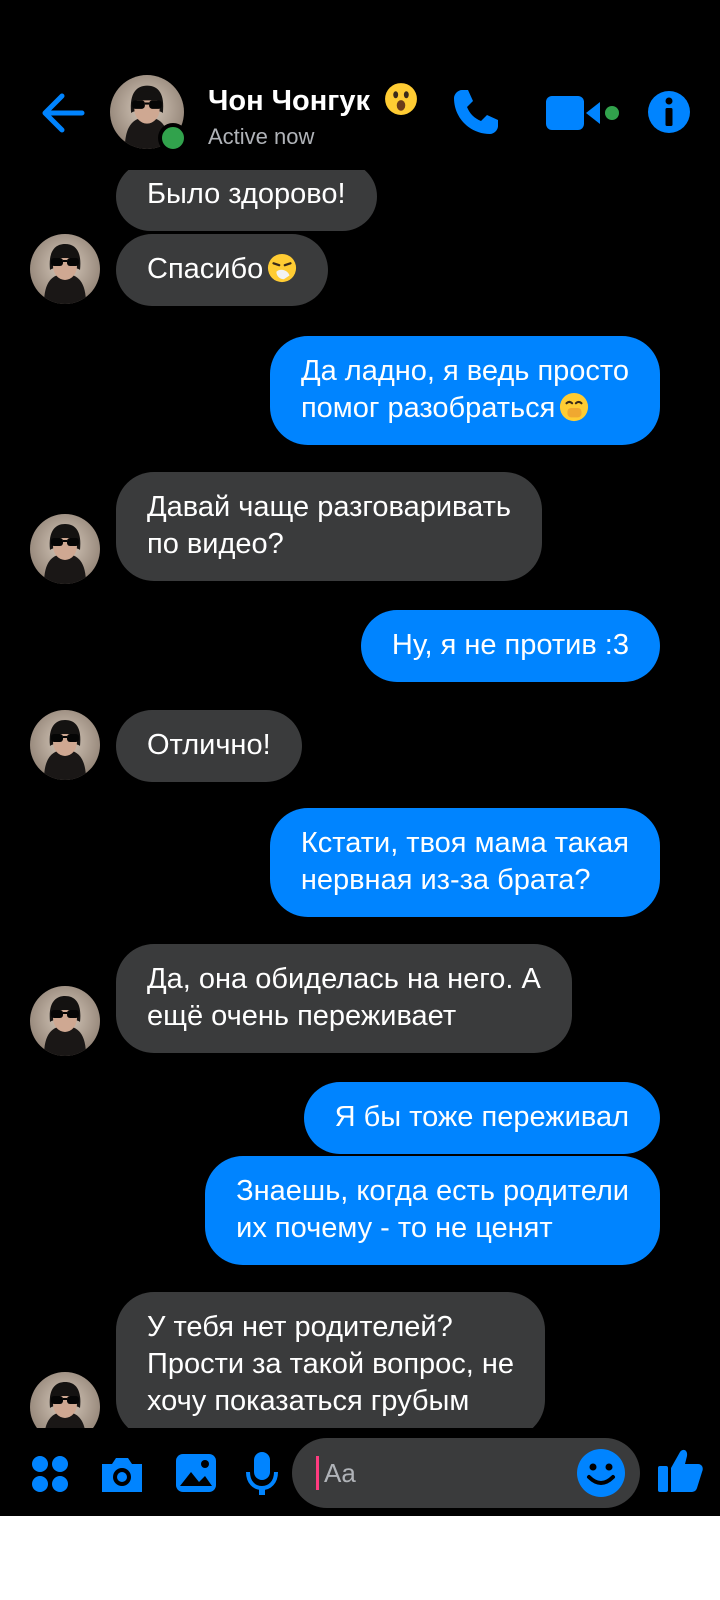 The image size is (720, 1600). What do you see at coordinates (401, 99) in the screenshot?
I see `surprised-face-icon` at bounding box center [401, 99].